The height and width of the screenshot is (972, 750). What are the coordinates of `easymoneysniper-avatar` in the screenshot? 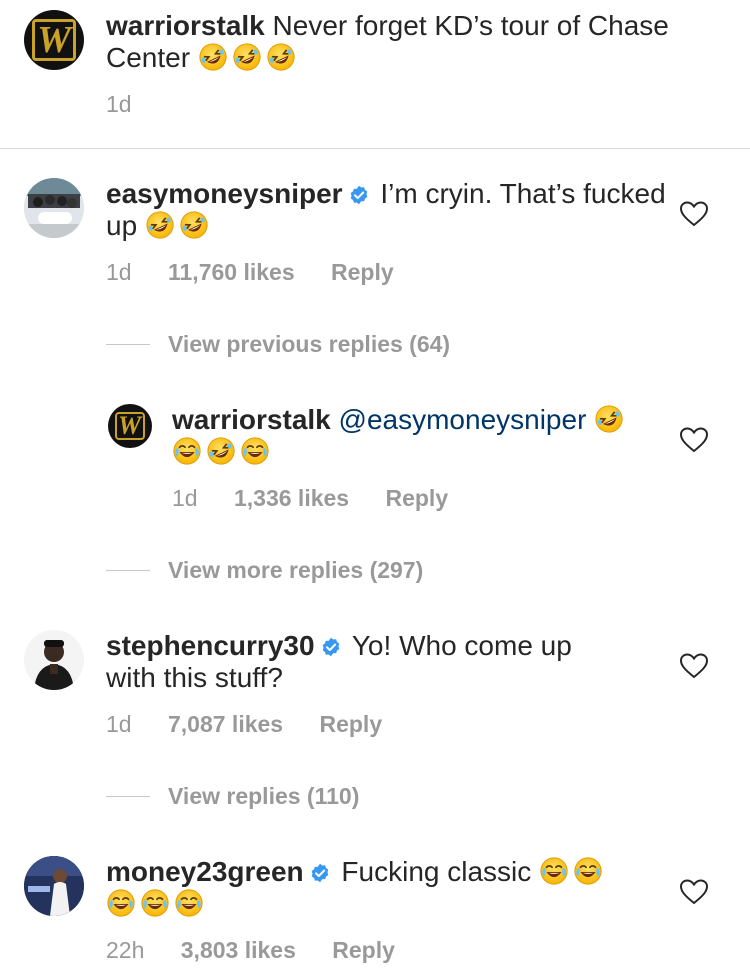 It's located at (54, 208).